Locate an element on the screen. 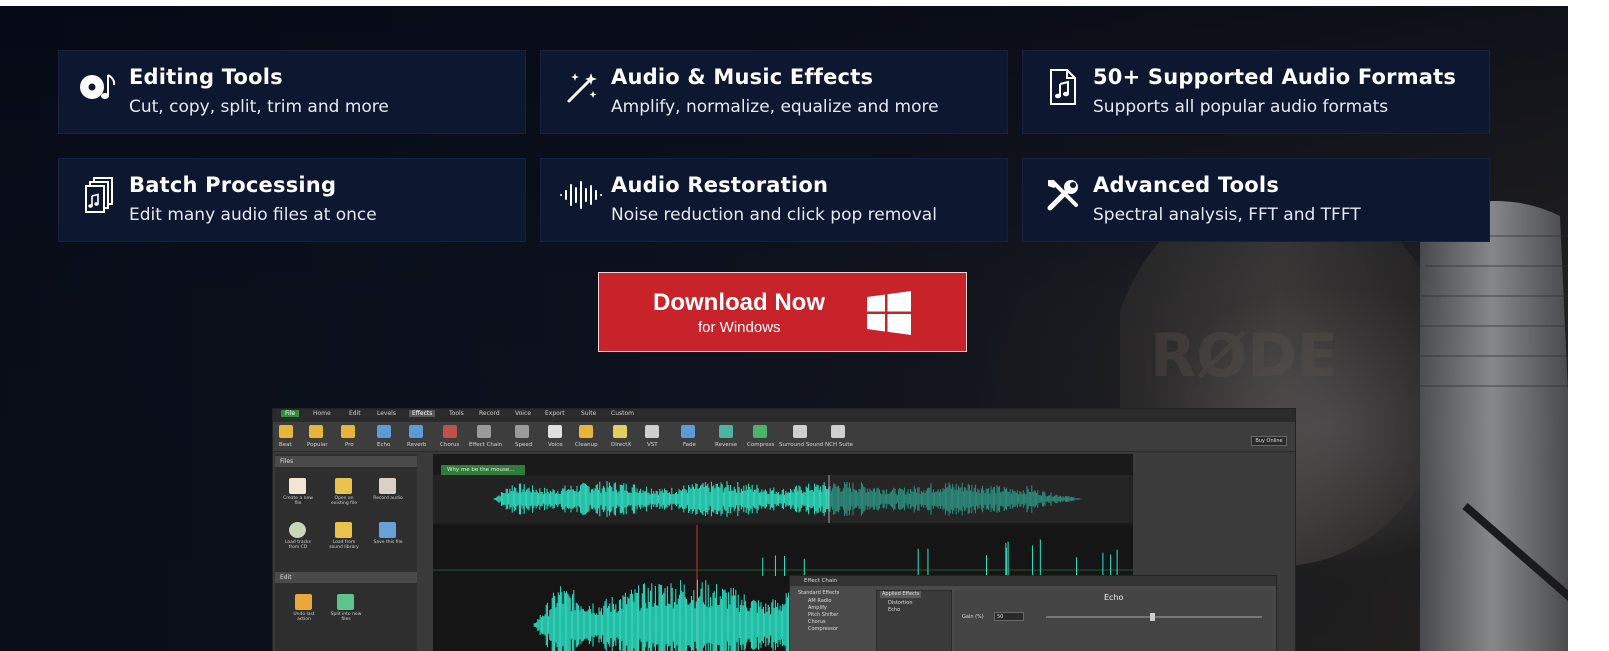 The height and width of the screenshot is (651, 1609). tools-icon is located at coordinates (1063, 195).